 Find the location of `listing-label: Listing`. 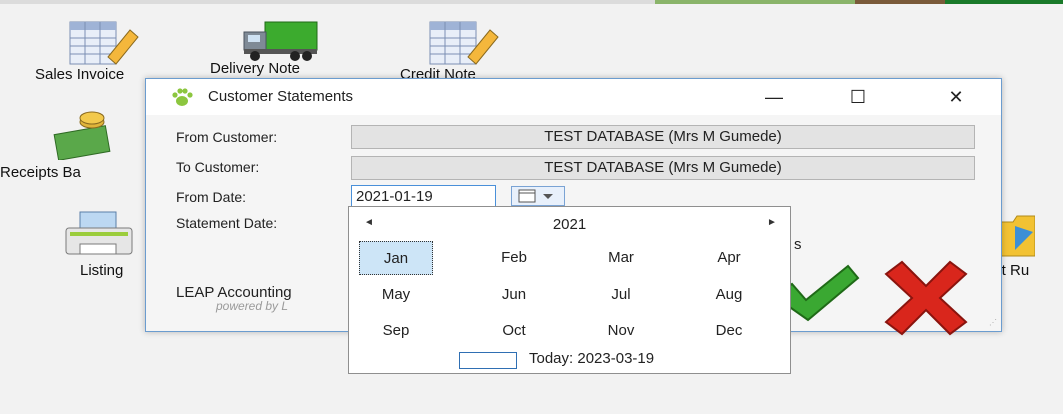

listing-label: Listing is located at coordinates (102, 270).